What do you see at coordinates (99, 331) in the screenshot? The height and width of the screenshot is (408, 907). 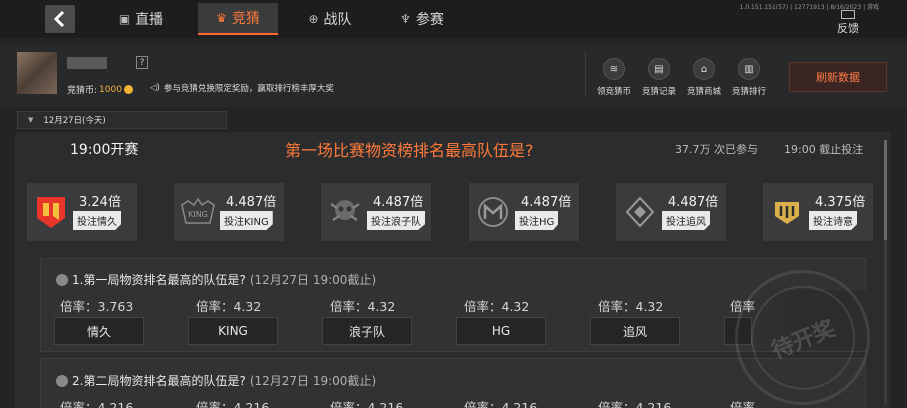 I see `option-button-qingjiu: 情久` at bounding box center [99, 331].